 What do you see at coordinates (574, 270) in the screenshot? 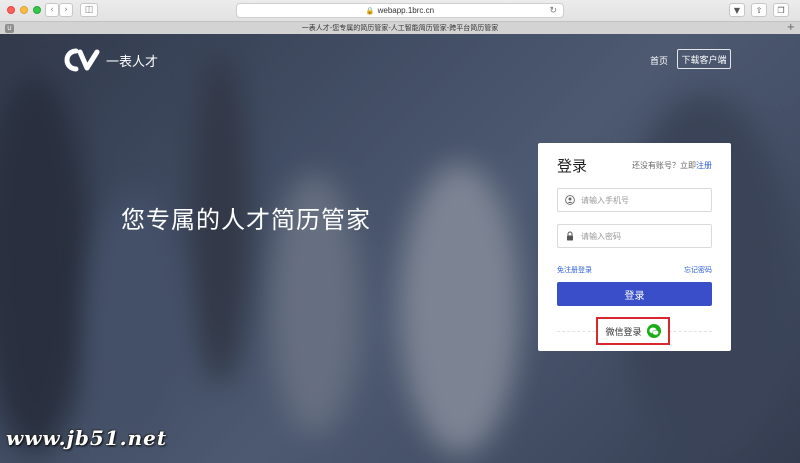
I see `free-register-link: 免注册登录` at bounding box center [574, 270].